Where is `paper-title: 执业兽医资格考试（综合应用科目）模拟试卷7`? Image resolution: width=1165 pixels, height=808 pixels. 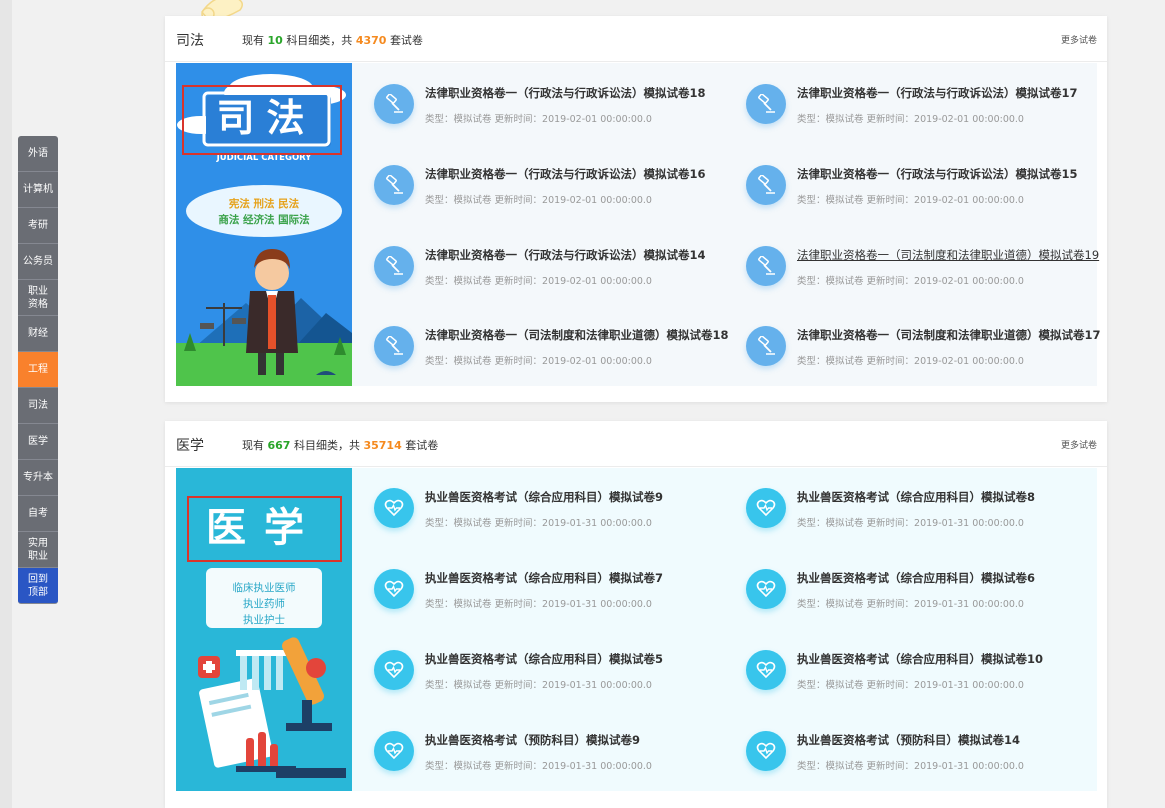
paper-title: 执业兽医资格考试（综合应用科目）模拟试卷7 is located at coordinates (544, 578).